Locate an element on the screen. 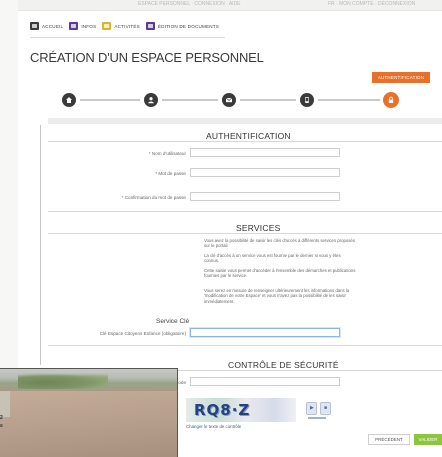  play-icon: ▶ is located at coordinates (312, 408).